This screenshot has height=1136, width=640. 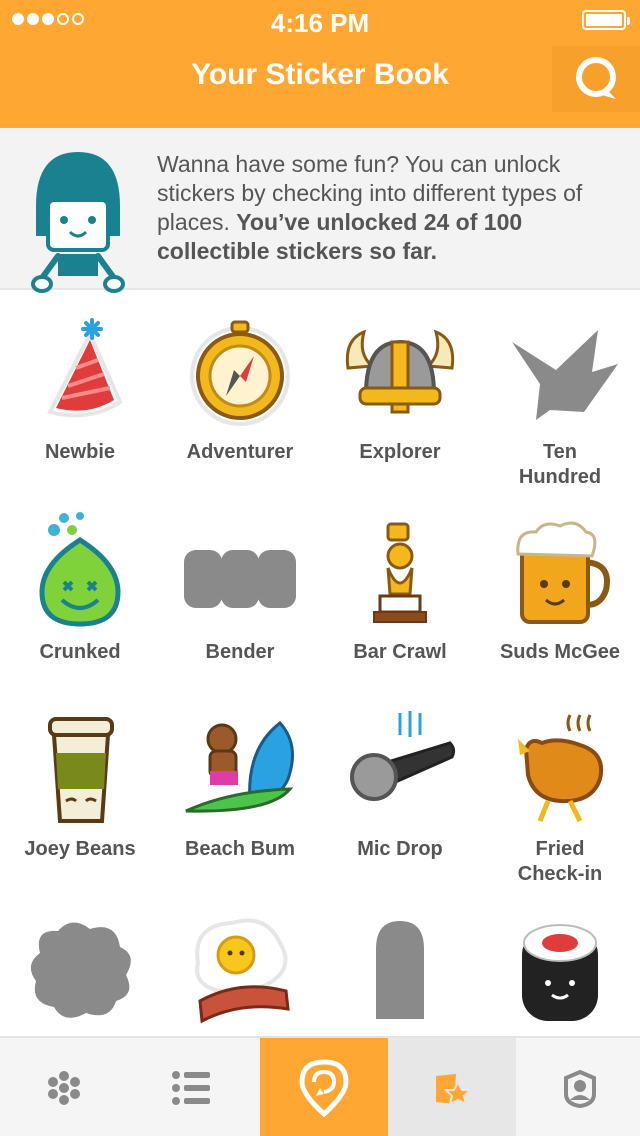 I want to click on barrels-icon, so click(x=240, y=579).